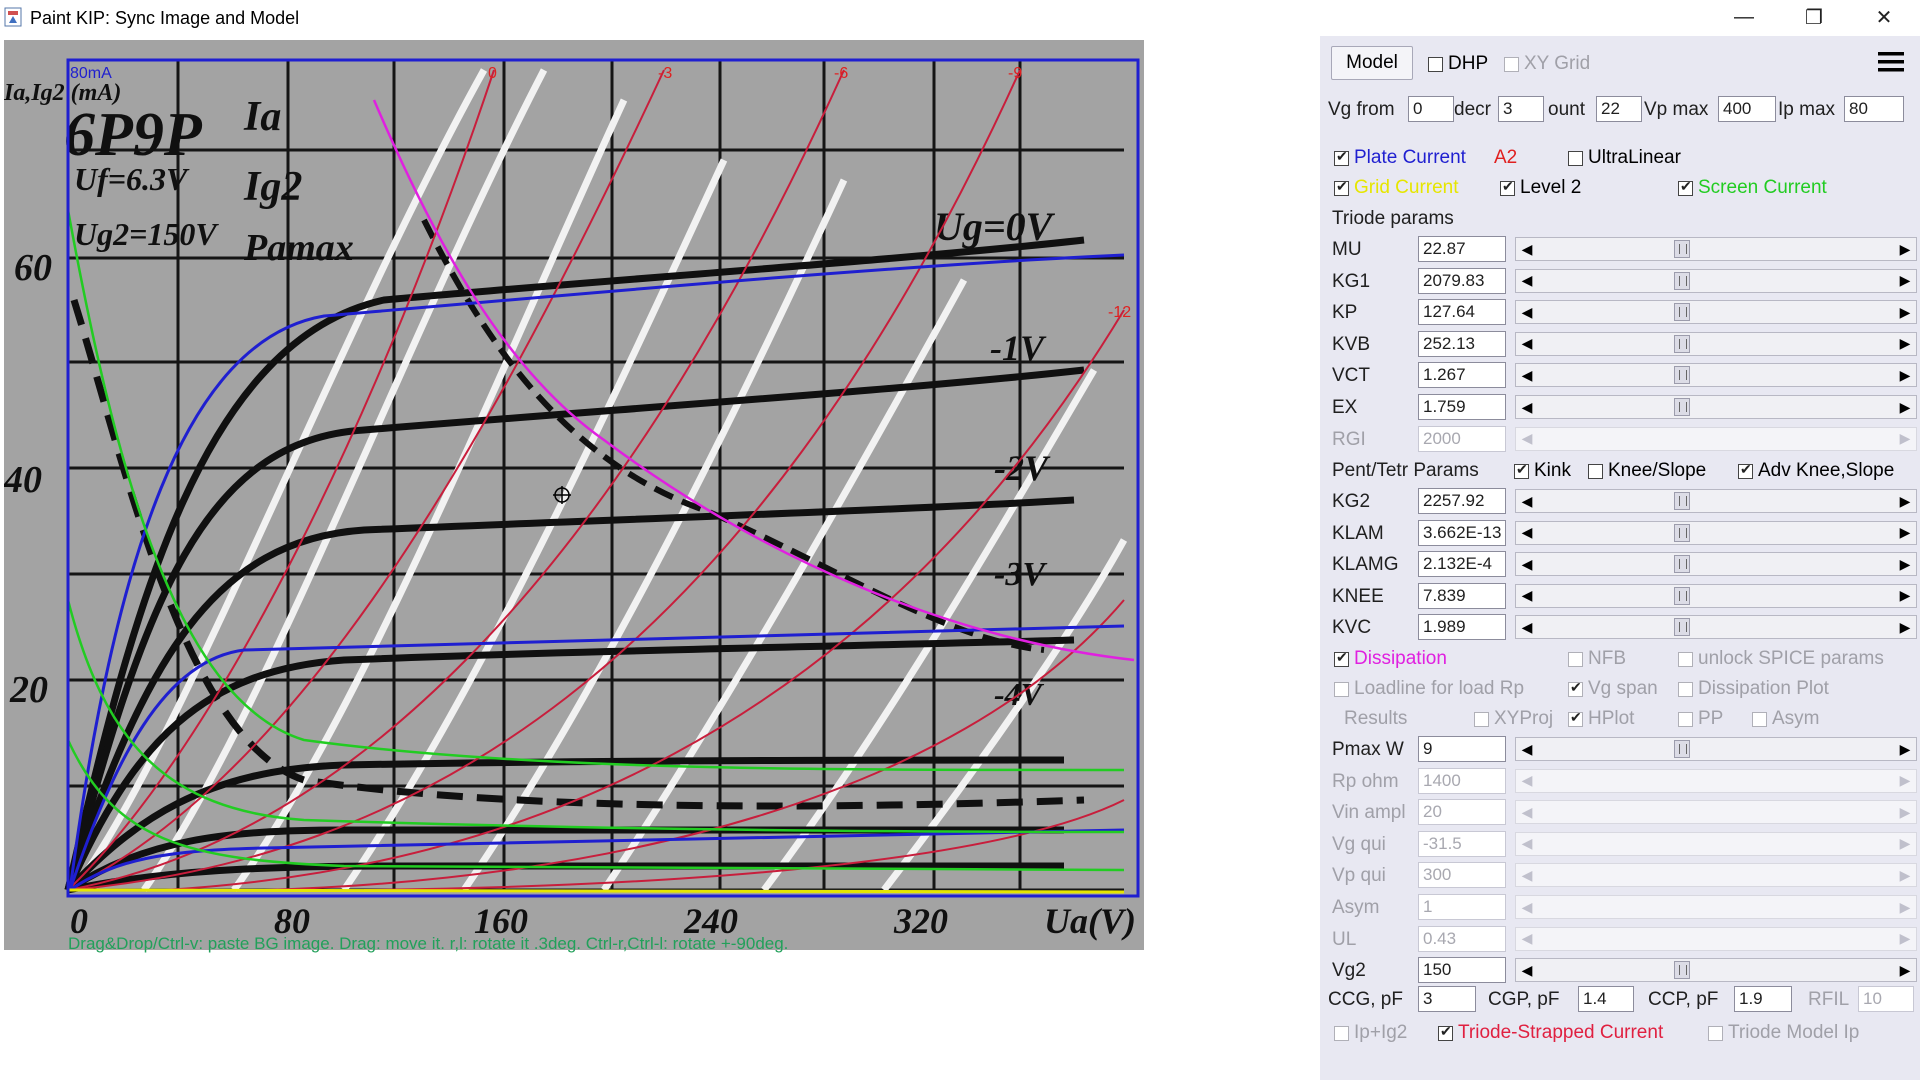  I want to click on vg-qui-slider: ◀ ▶, so click(1716, 843).